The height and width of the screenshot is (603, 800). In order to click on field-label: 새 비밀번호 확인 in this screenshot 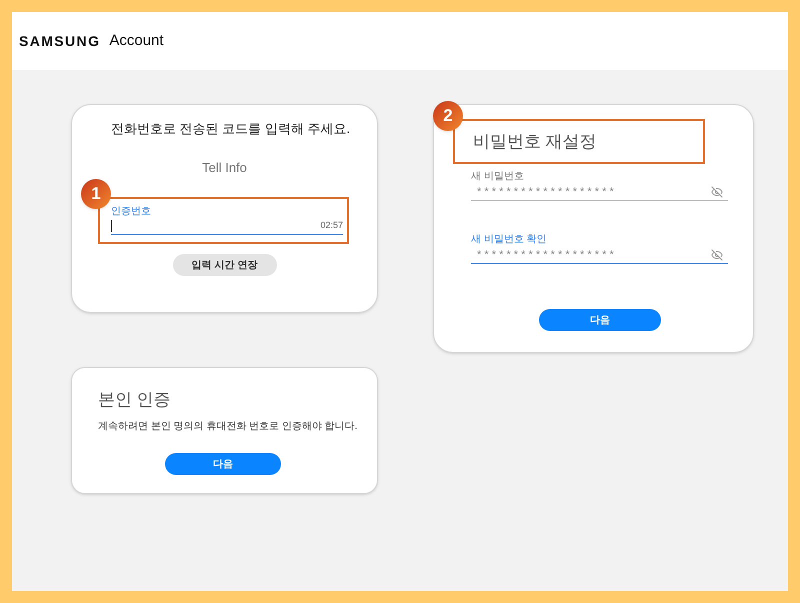, I will do `click(509, 240)`.